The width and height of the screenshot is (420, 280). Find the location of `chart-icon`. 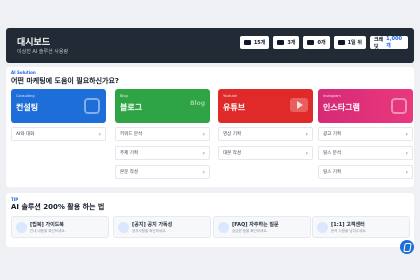

chart-icon is located at coordinates (281, 42).